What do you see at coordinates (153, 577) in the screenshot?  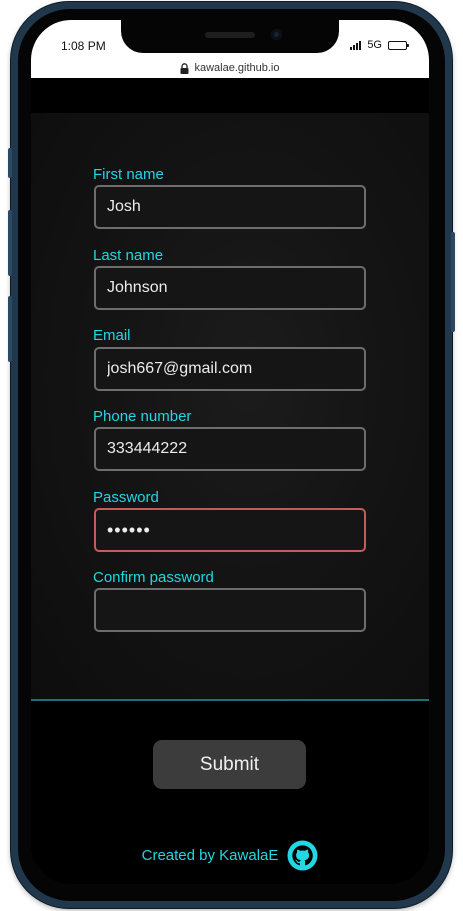 I see `confirm-password-label: Confirm password` at bounding box center [153, 577].